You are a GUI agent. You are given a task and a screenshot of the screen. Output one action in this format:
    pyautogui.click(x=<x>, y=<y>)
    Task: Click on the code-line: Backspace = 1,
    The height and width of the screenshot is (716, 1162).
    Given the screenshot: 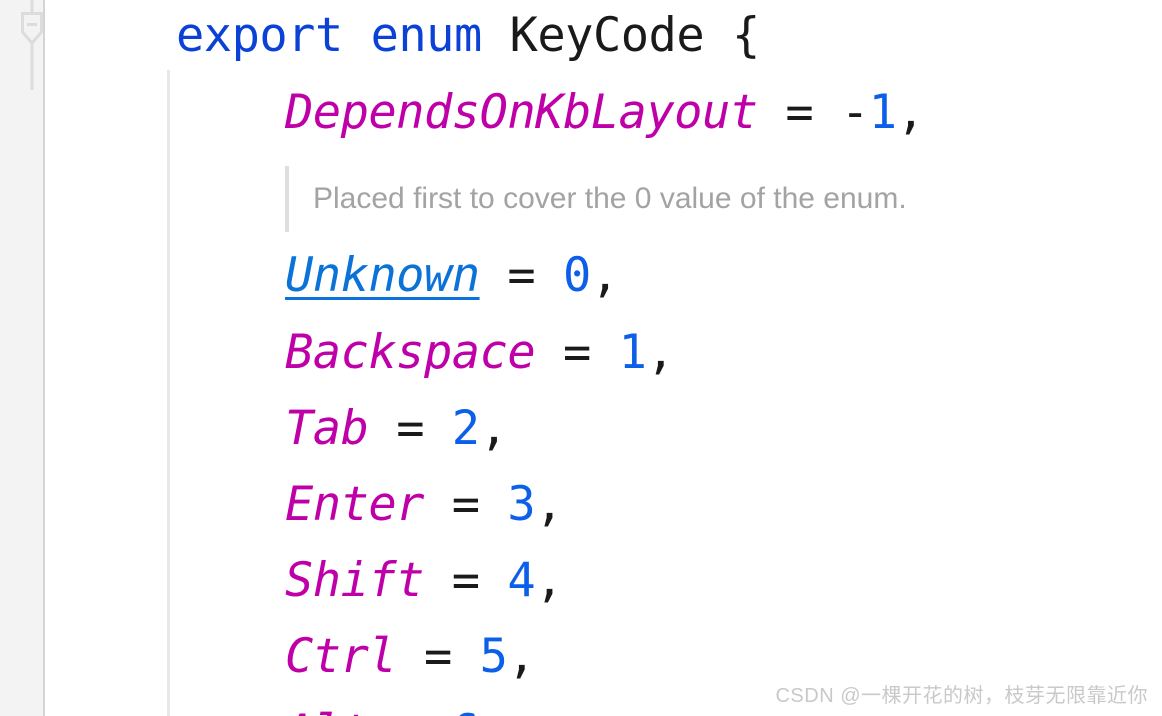 What is the action you would take?
    pyautogui.click(x=480, y=353)
    